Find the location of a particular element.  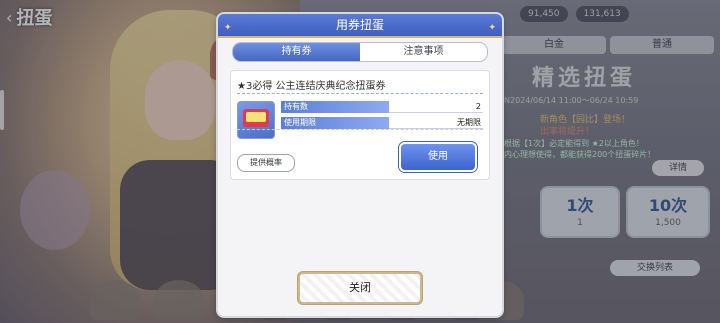

drop-rate-button: 提供概率 is located at coordinates (266, 163).